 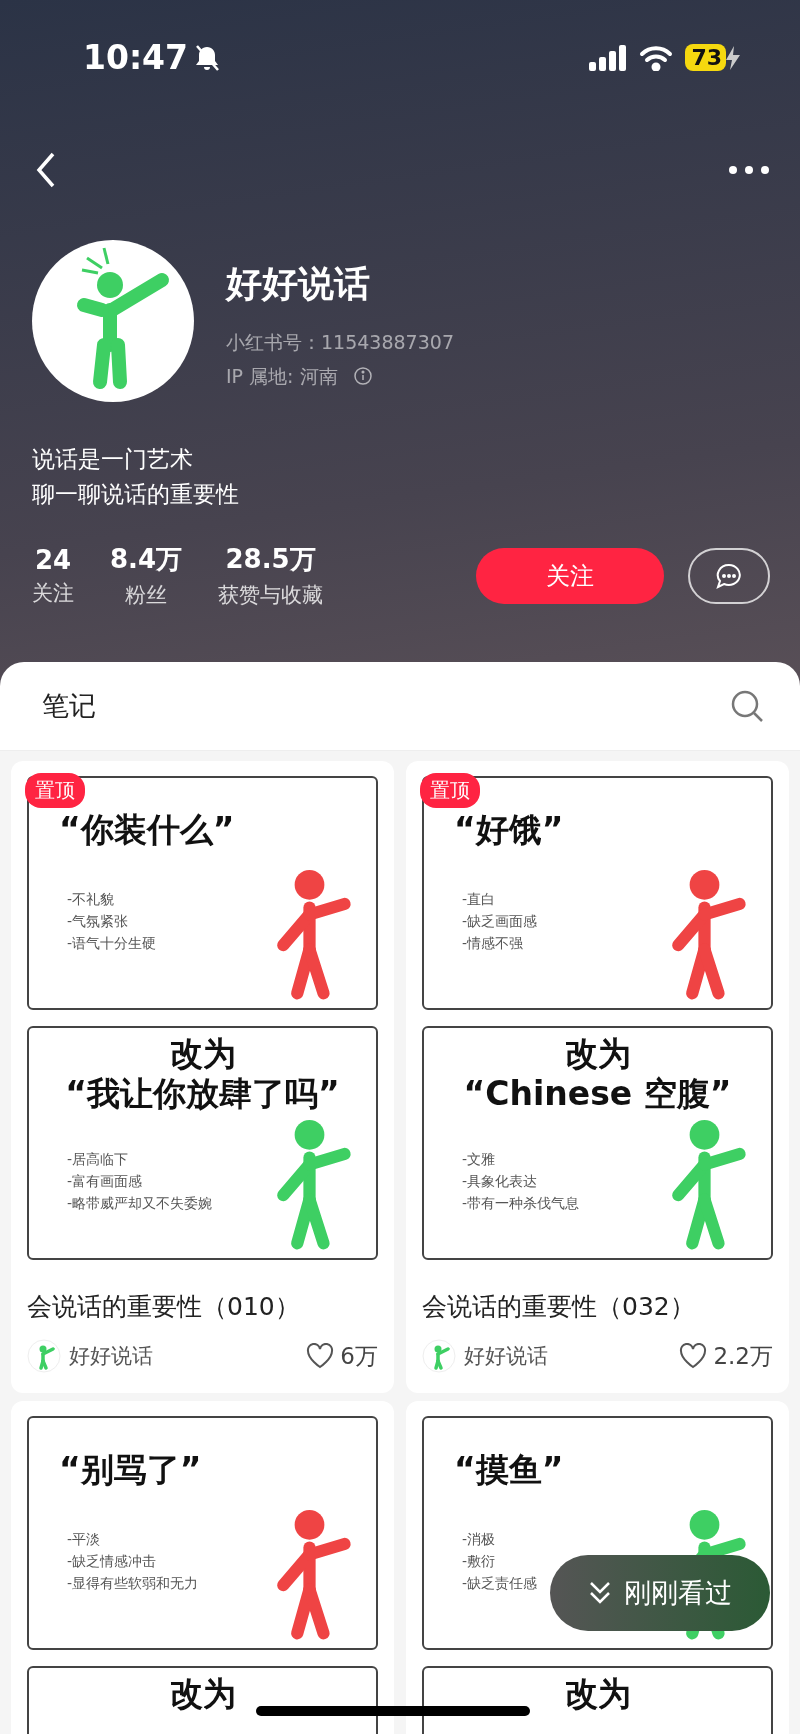 I want to click on status-time: 10:47, so click(x=136, y=57).